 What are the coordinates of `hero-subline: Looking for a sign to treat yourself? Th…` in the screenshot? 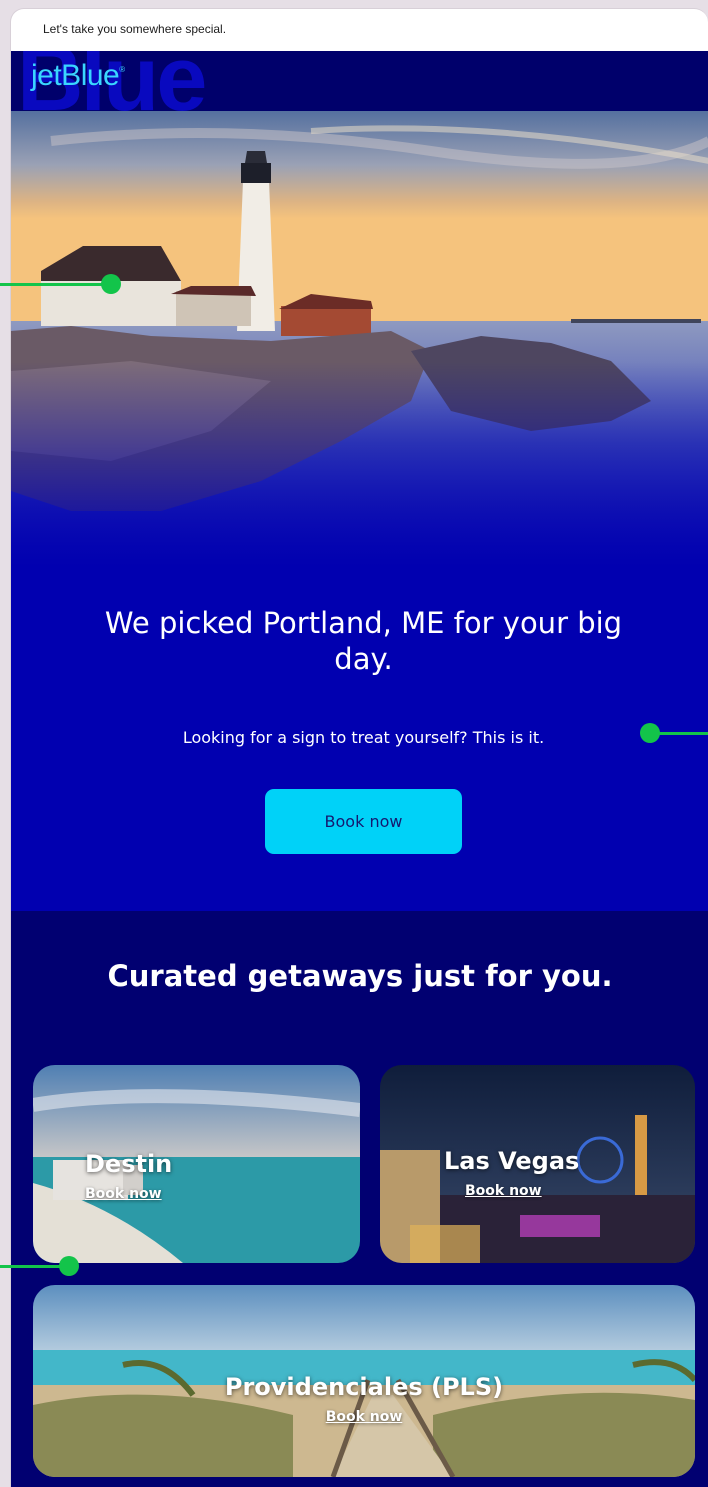 It's located at (363, 737).